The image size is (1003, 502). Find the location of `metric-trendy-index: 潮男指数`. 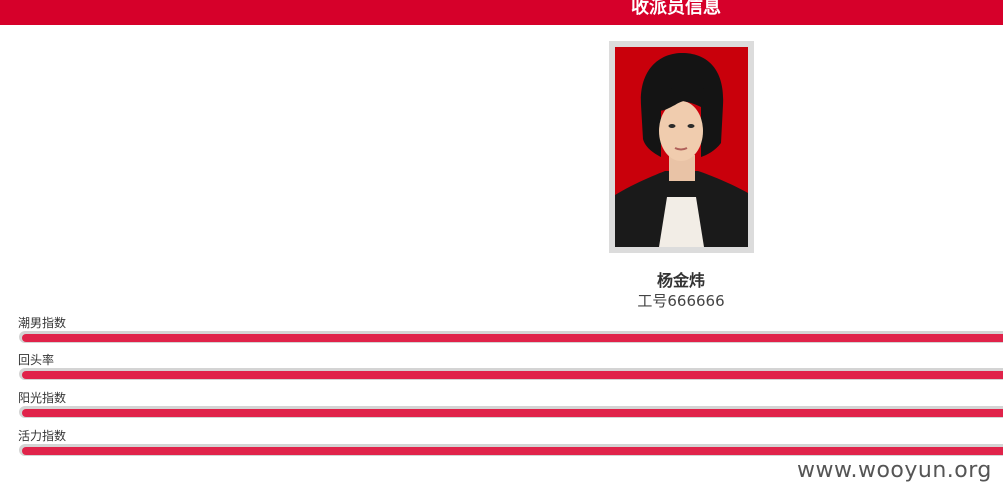

metric-trendy-index: 潮男指数 is located at coordinates (510, 329).